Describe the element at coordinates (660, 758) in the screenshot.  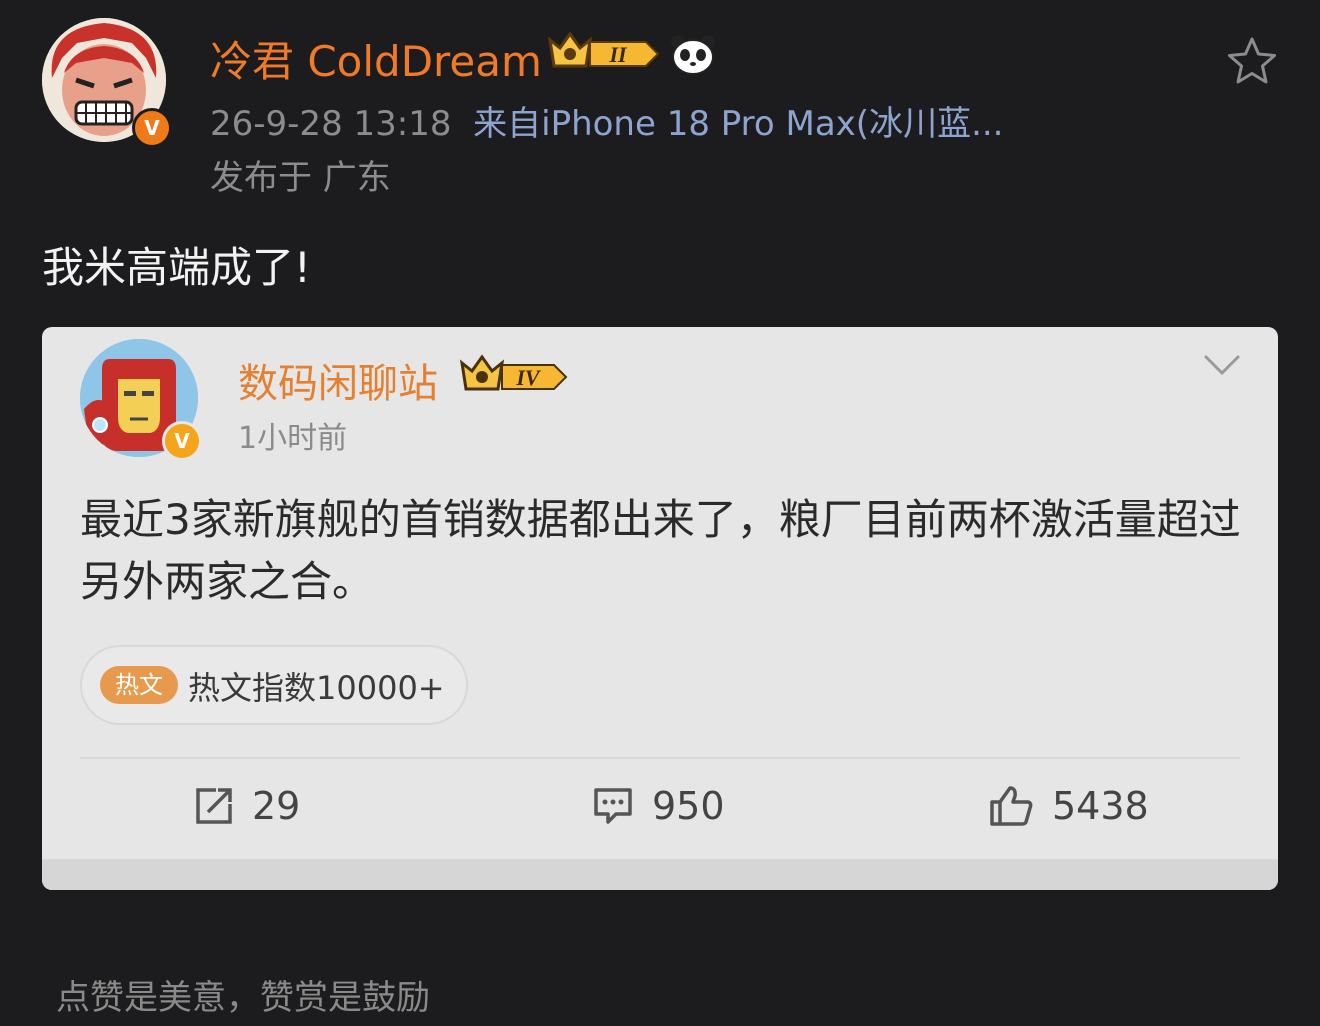
I see `divider` at that location.